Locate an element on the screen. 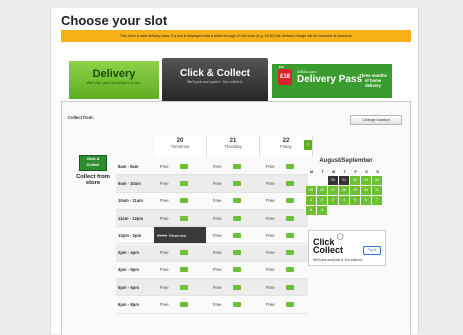 This screenshot has width=463, height=335. calendar-title: August/September is located at coordinates (346, 161).